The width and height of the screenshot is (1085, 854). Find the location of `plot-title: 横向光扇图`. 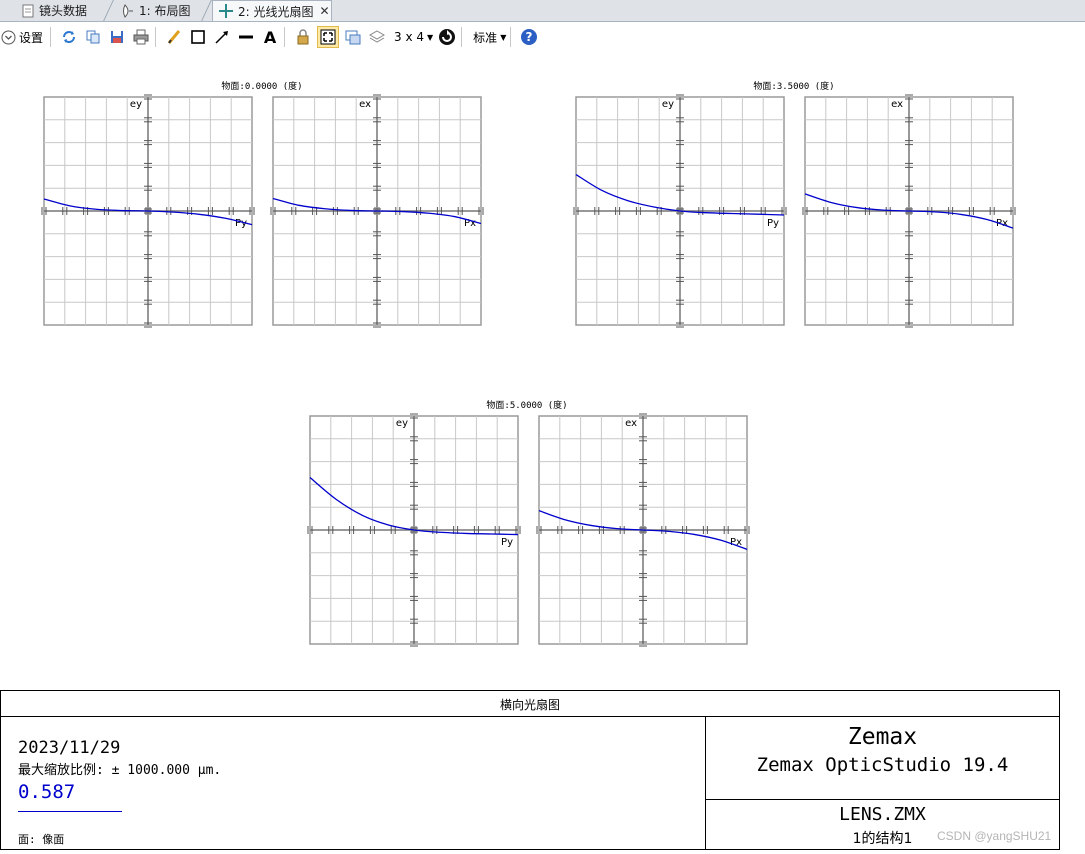

plot-title: 横向光扇图 is located at coordinates (529, 705).